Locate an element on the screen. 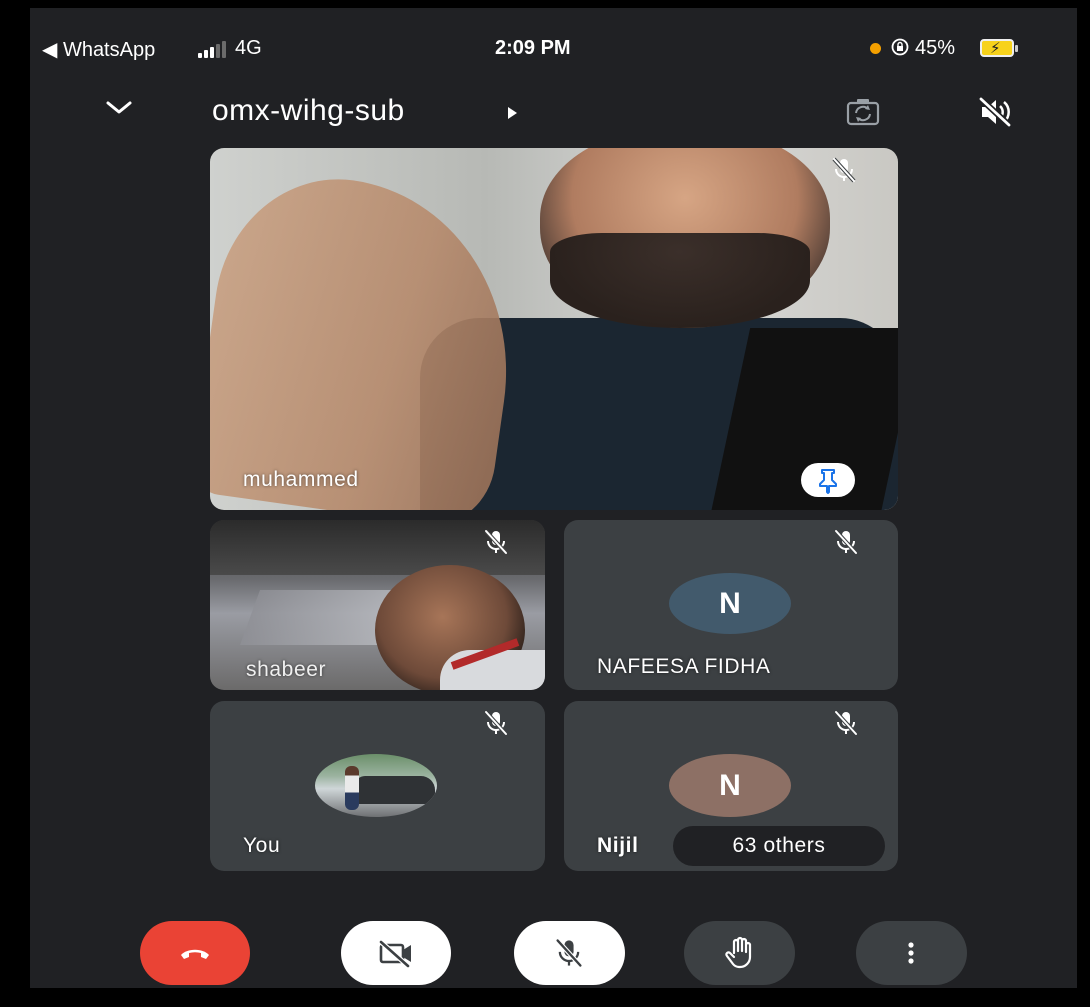  chevron-down-icon is located at coordinates (119, 107).